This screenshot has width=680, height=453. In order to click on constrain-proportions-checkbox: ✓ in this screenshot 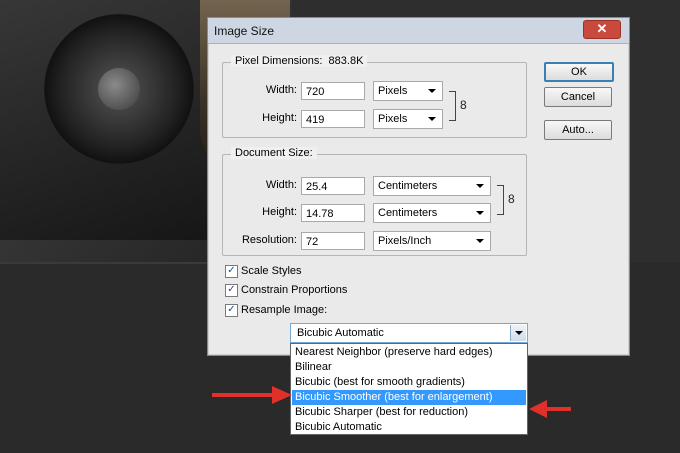, I will do `click(231, 290)`.